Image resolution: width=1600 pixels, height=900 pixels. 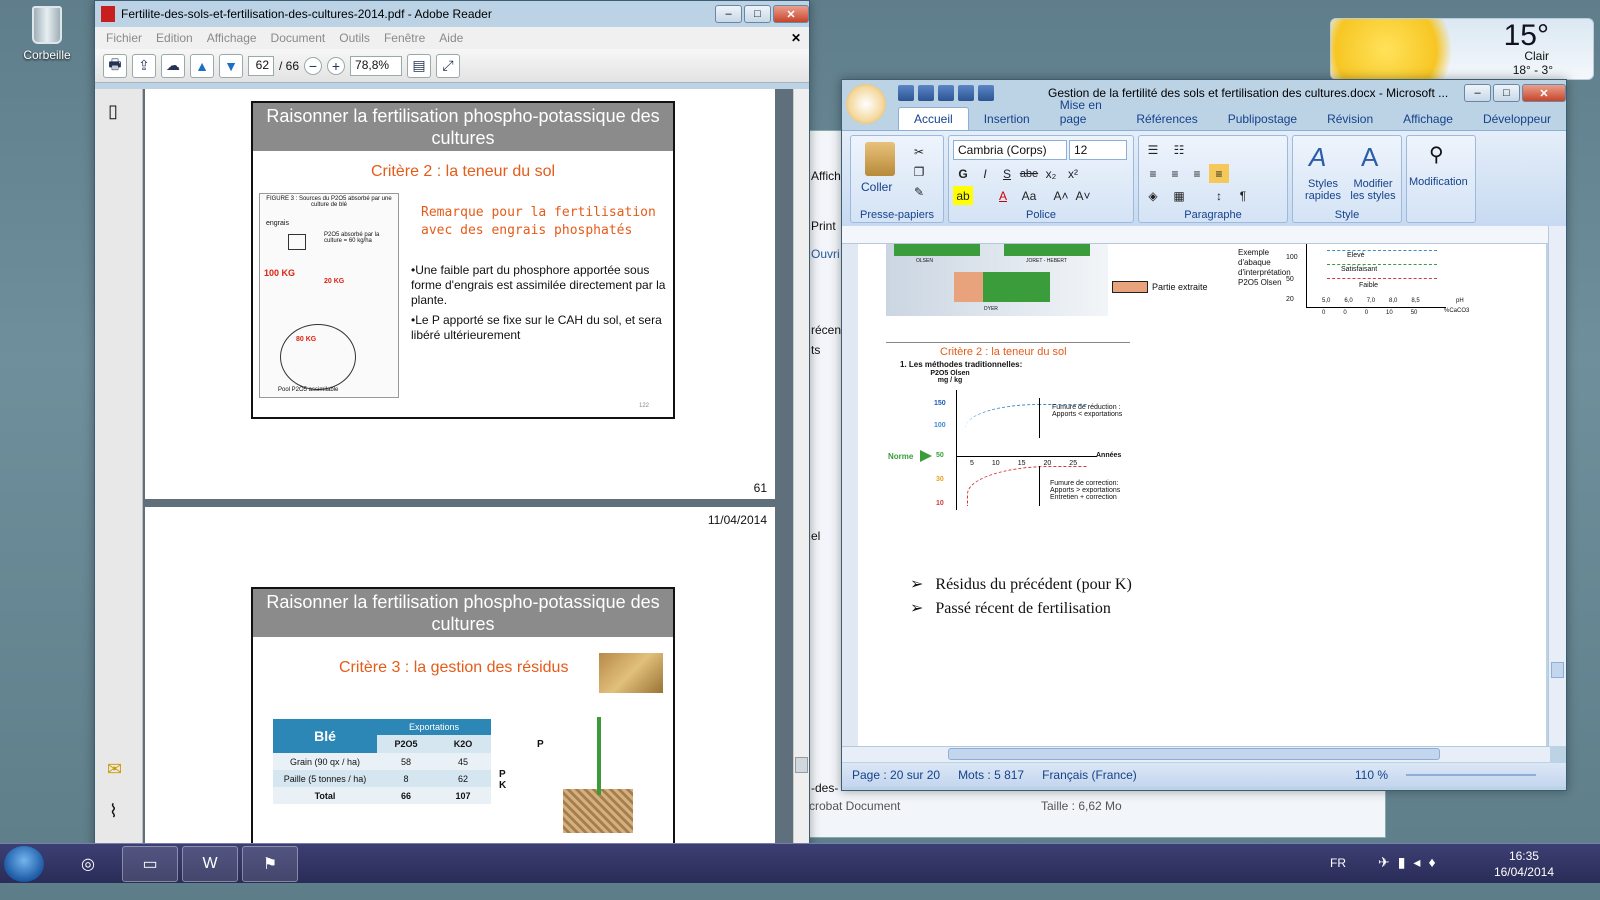 What do you see at coordinates (113, 111) in the screenshot?
I see `pages-icon: ▯` at bounding box center [113, 111].